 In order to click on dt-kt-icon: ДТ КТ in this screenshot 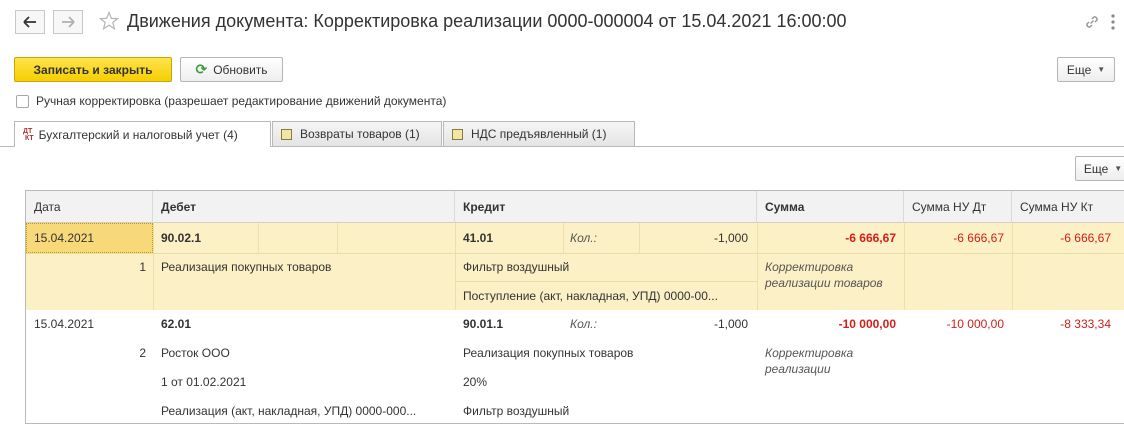, I will do `click(28, 134)`.